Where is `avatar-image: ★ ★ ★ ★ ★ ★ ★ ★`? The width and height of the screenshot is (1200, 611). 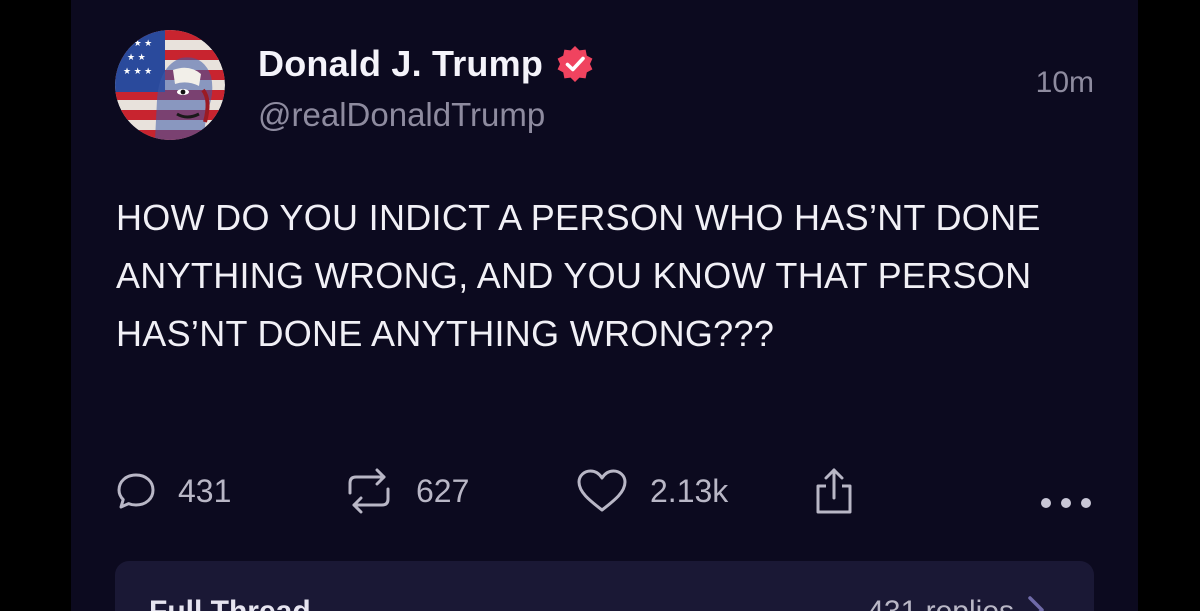 avatar-image: ★ ★ ★ ★ ★ ★ ★ ★ is located at coordinates (170, 85).